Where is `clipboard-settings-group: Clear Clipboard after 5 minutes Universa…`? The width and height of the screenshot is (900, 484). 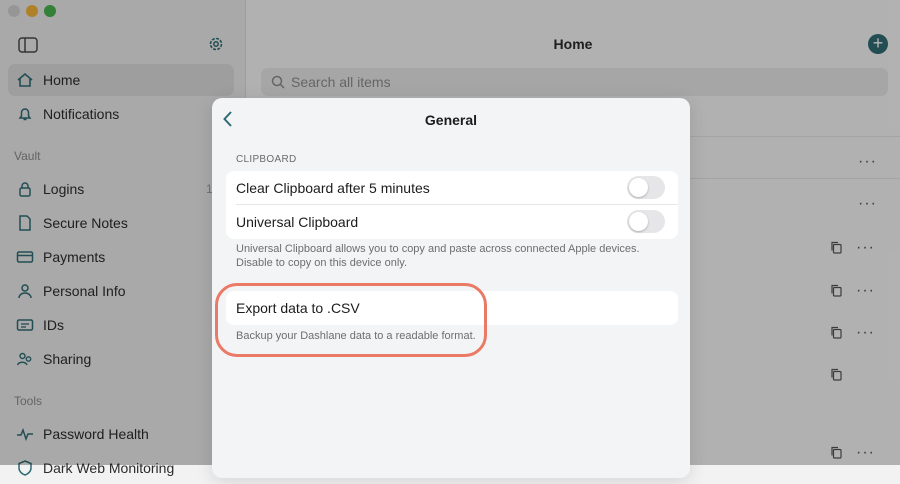 clipboard-settings-group: Clear Clipboard after 5 minutes Universa… is located at coordinates (452, 205).